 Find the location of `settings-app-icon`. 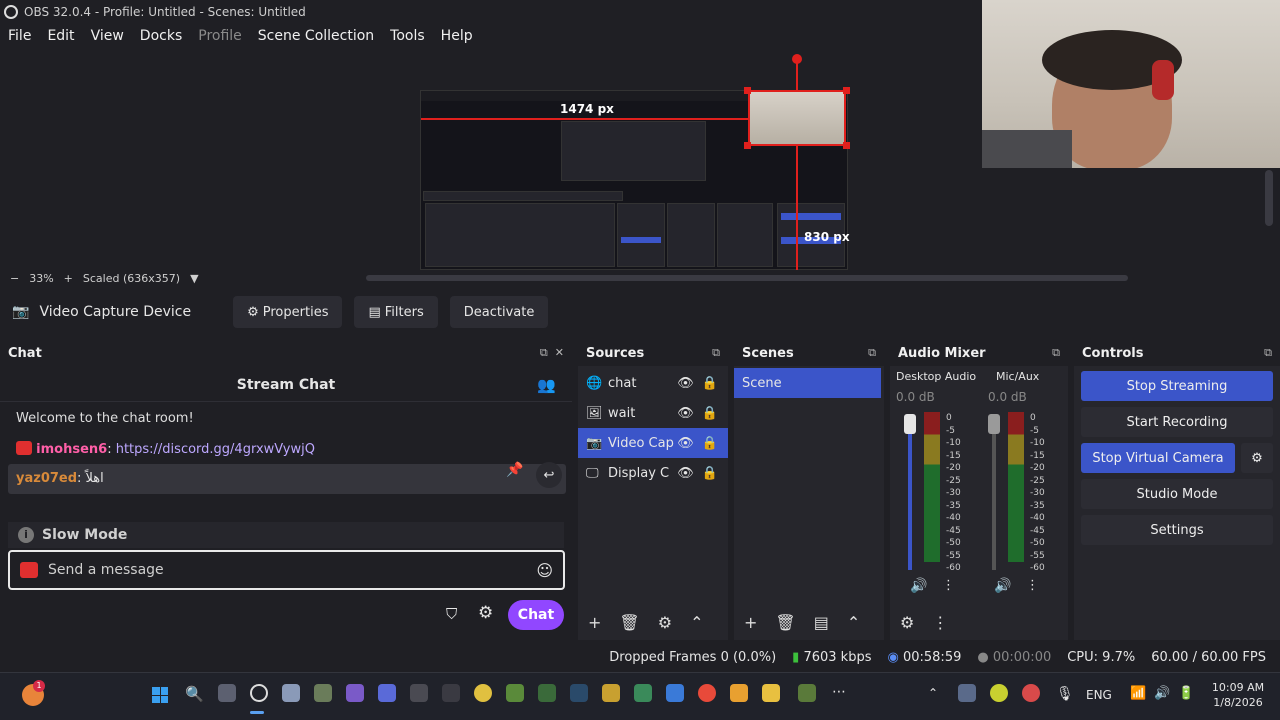

settings-app-icon is located at coordinates (291, 693).